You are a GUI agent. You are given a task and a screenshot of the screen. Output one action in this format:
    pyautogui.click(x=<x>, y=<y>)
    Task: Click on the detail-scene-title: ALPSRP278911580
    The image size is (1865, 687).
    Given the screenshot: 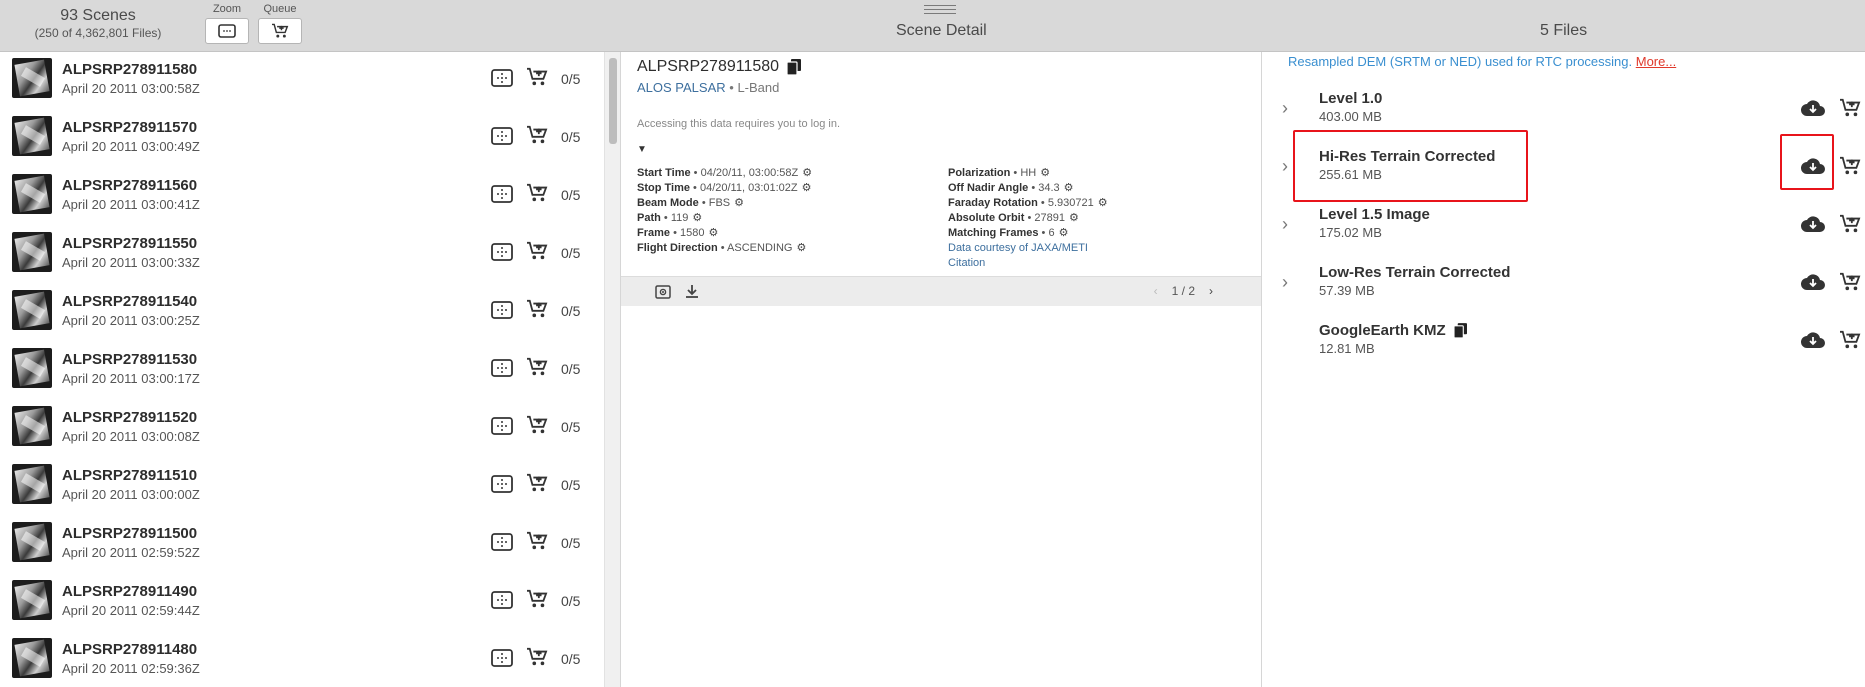 What is the action you would take?
    pyautogui.click(x=719, y=67)
    